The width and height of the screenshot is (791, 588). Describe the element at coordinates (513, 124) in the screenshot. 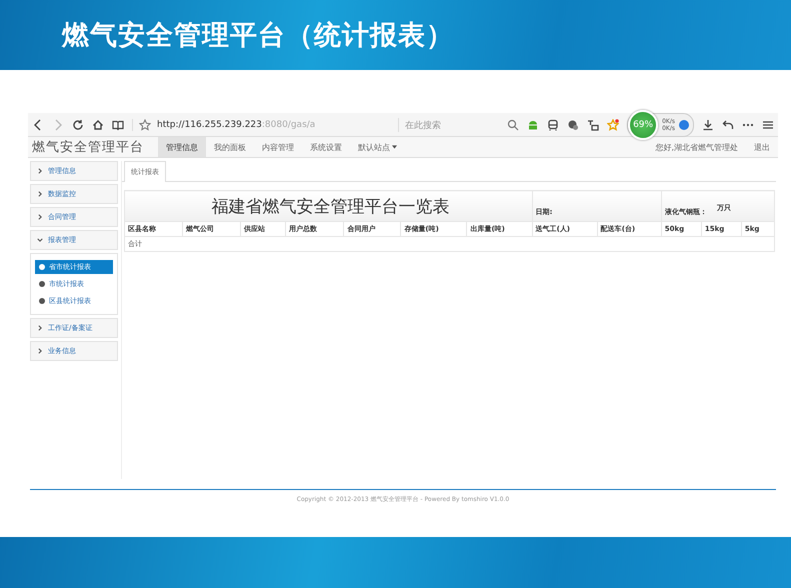

I see `search-icon` at that location.